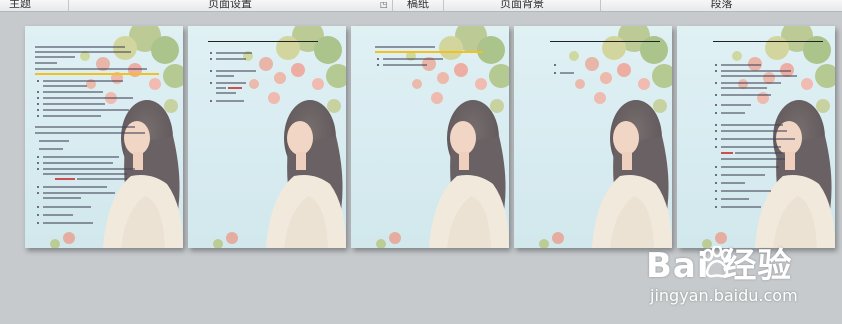  I want to click on ribbon-group-label: 页面背景, so click(522, 5).